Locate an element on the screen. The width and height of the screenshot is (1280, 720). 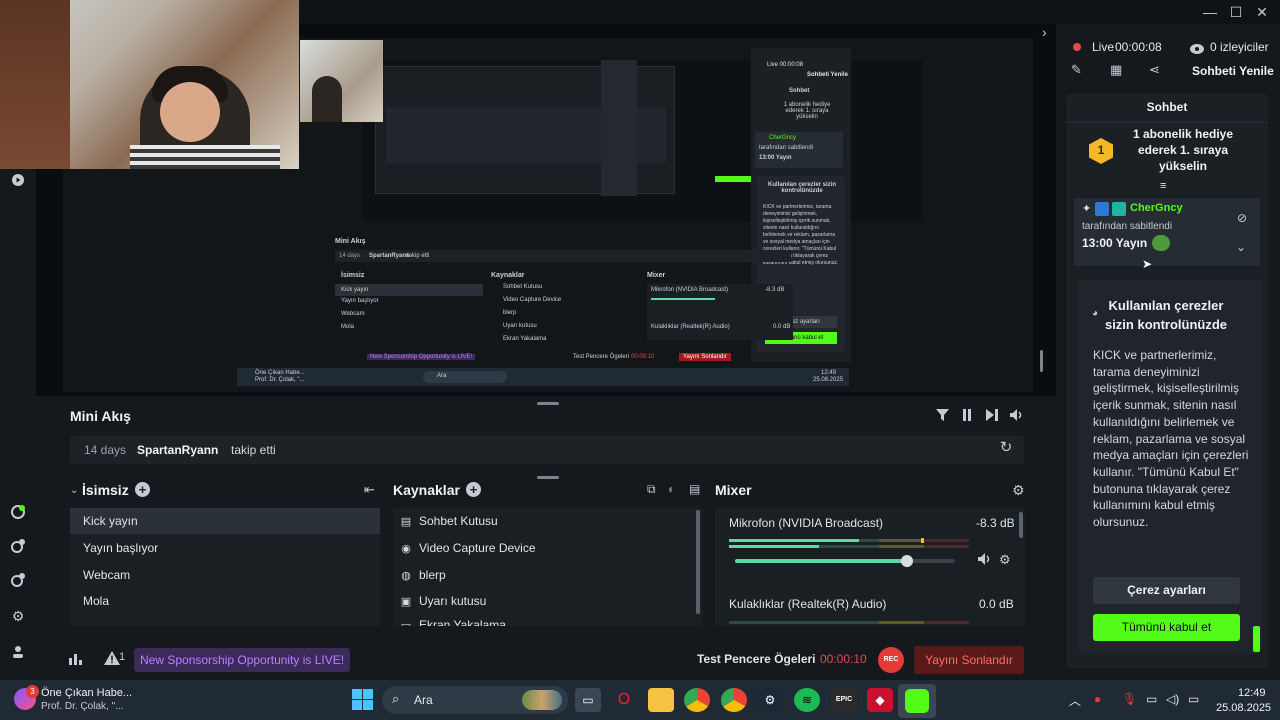
mixer-settings-gear-icon: ⚙ is located at coordinates (1018, 490).